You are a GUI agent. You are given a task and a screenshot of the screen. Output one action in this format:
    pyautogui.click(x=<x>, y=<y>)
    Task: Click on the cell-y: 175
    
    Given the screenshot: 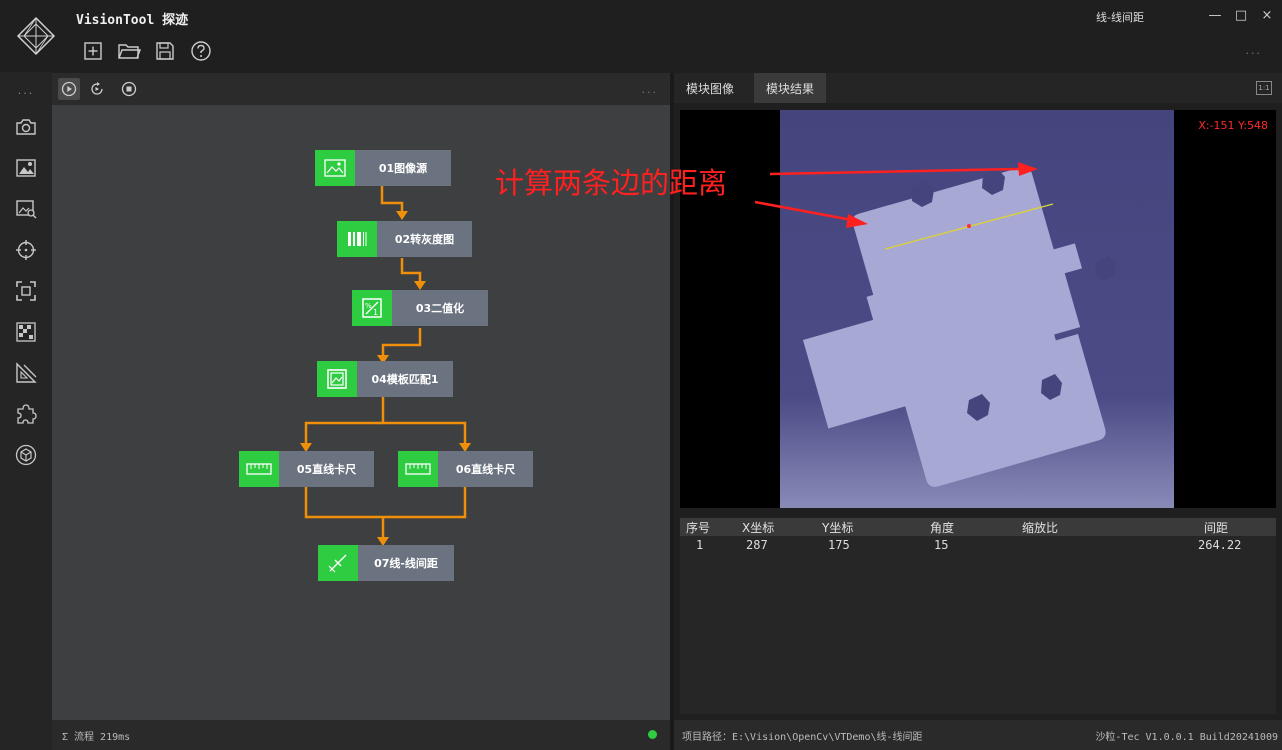 What is the action you would take?
    pyautogui.click(x=839, y=545)
    